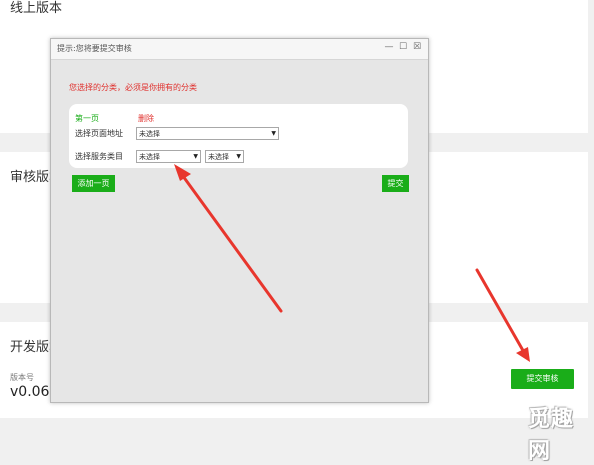  What do you see at coordinates (93, 183) in the screenshot?
I see `add-page-button: 添加一页` at bounding box center [93, 183].